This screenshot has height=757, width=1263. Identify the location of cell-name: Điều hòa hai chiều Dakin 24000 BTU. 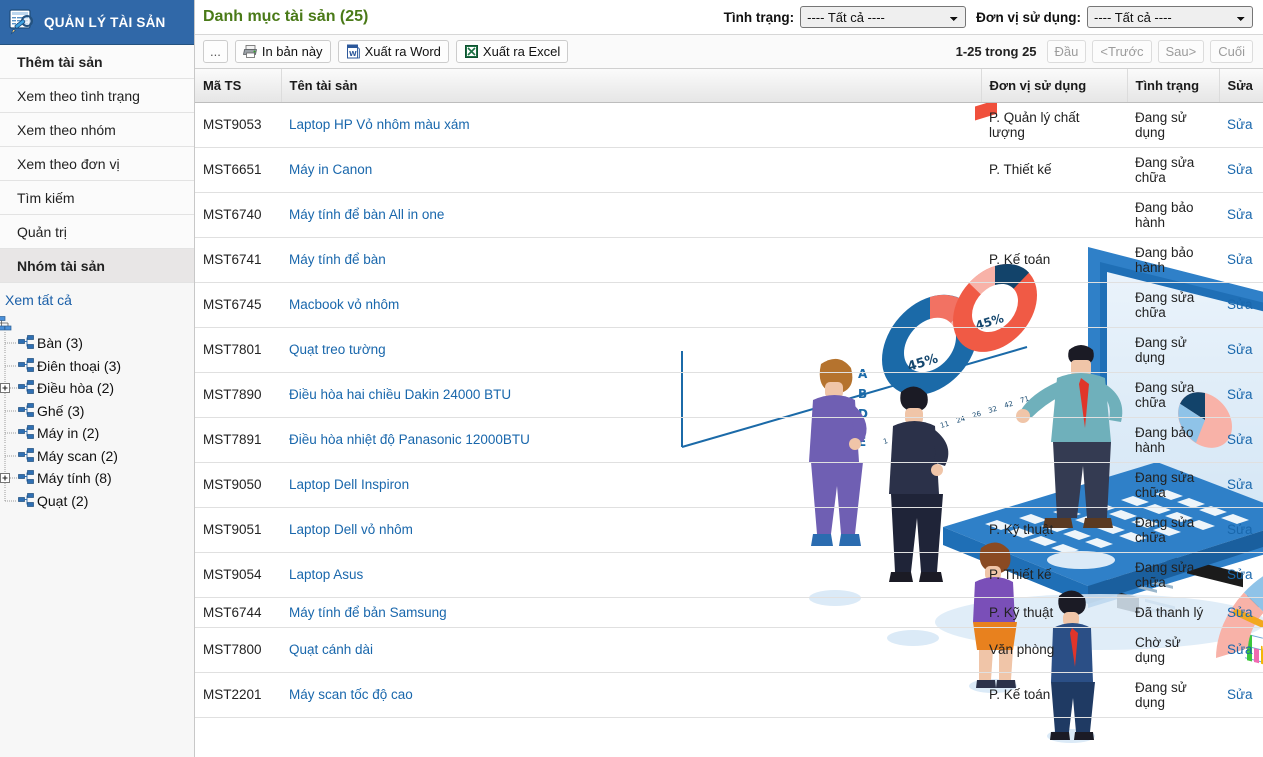
(631, 395).